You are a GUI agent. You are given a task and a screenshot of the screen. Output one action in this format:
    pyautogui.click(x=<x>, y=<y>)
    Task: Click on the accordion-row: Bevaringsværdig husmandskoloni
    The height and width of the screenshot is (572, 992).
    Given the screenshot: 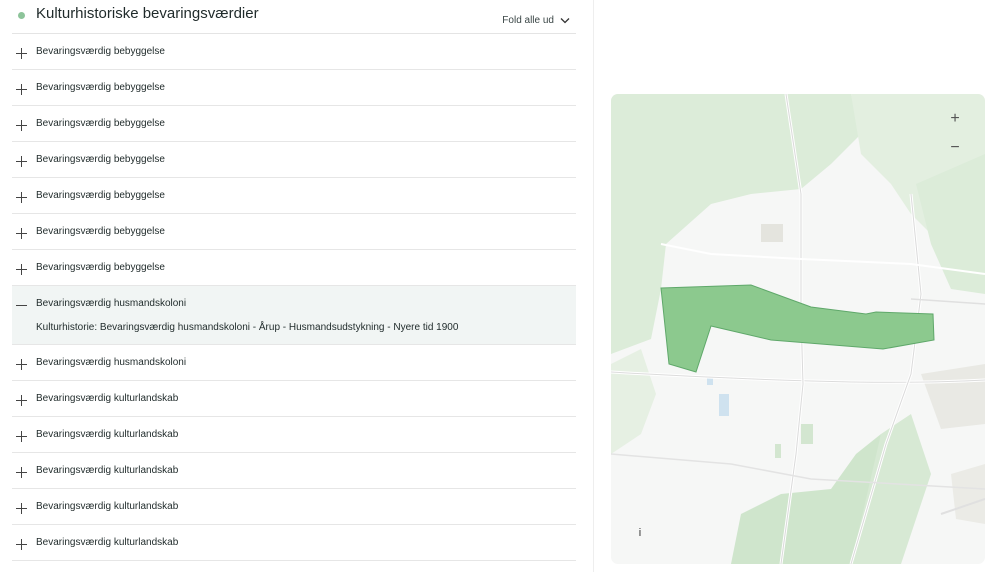 What is the action you would take?
    pyautogui.click(x=294, y=363)
    